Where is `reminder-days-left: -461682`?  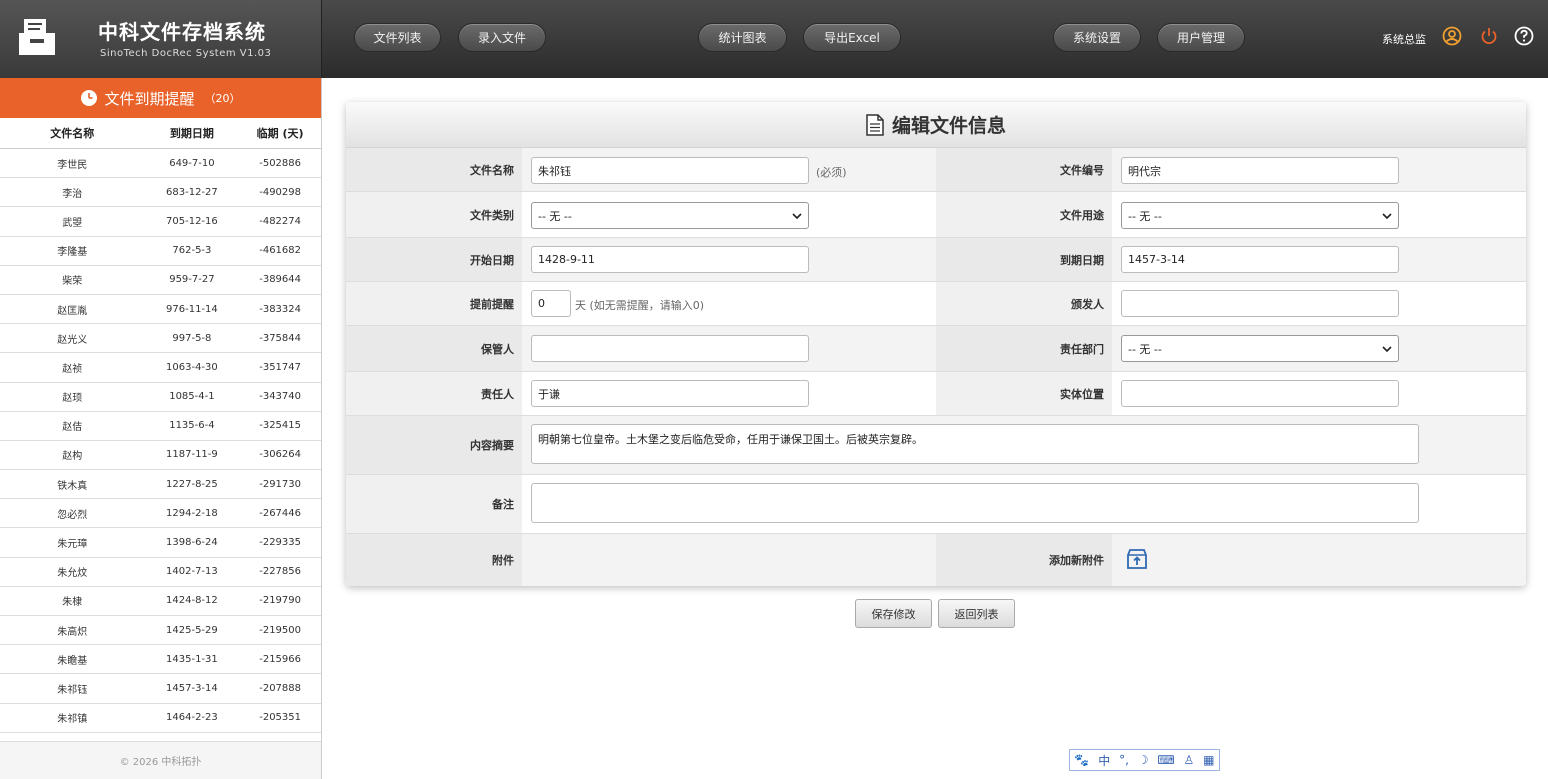 reminder-days-left: -461682 is located at coordinates (280, 251).